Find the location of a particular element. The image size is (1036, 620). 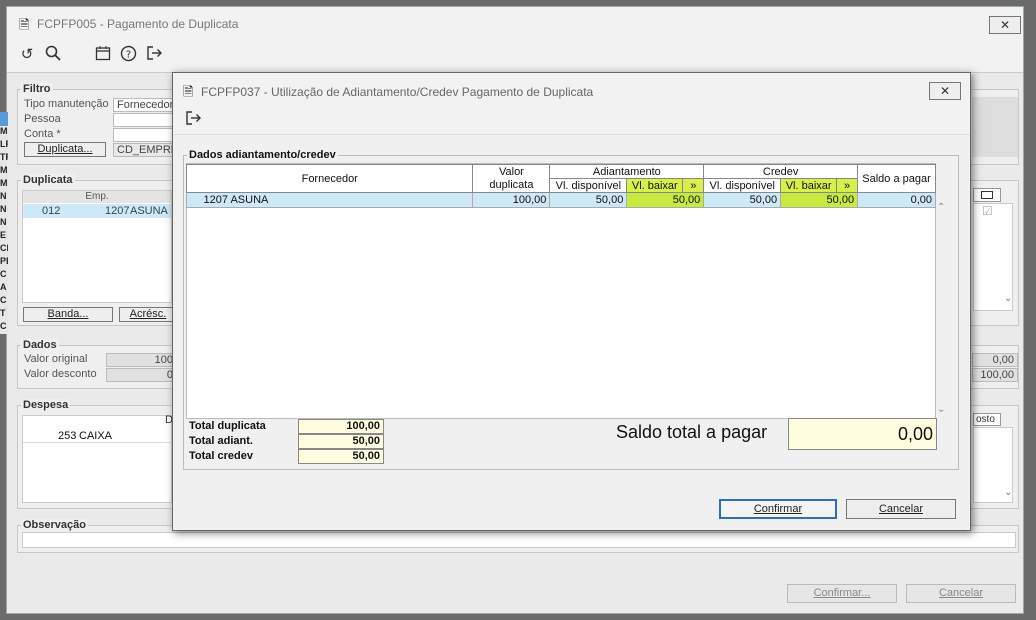

left-edge-letter: TF is located at coordinates (4, 158).